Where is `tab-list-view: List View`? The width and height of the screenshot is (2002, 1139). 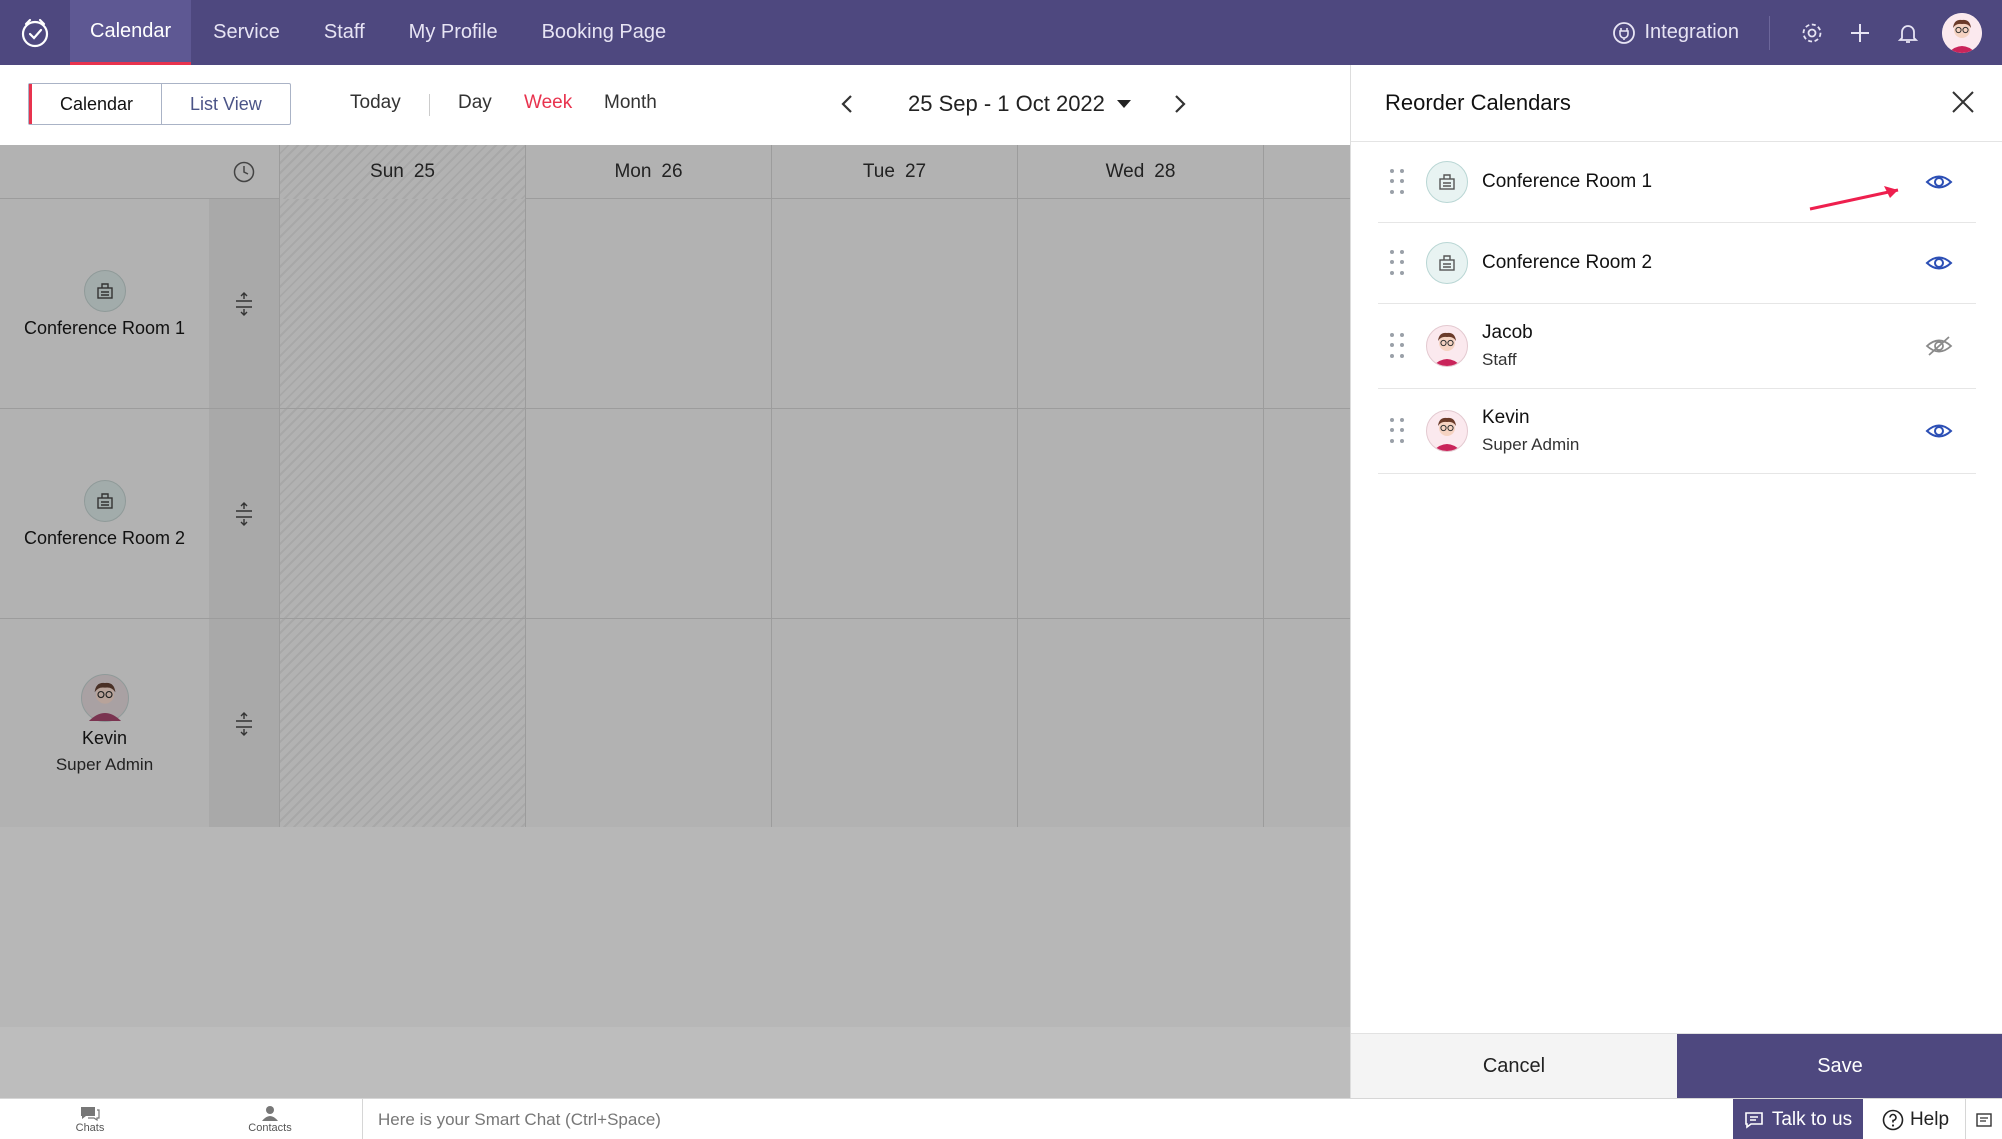
tab-list-view: List View is located at coordinates (225, 104).